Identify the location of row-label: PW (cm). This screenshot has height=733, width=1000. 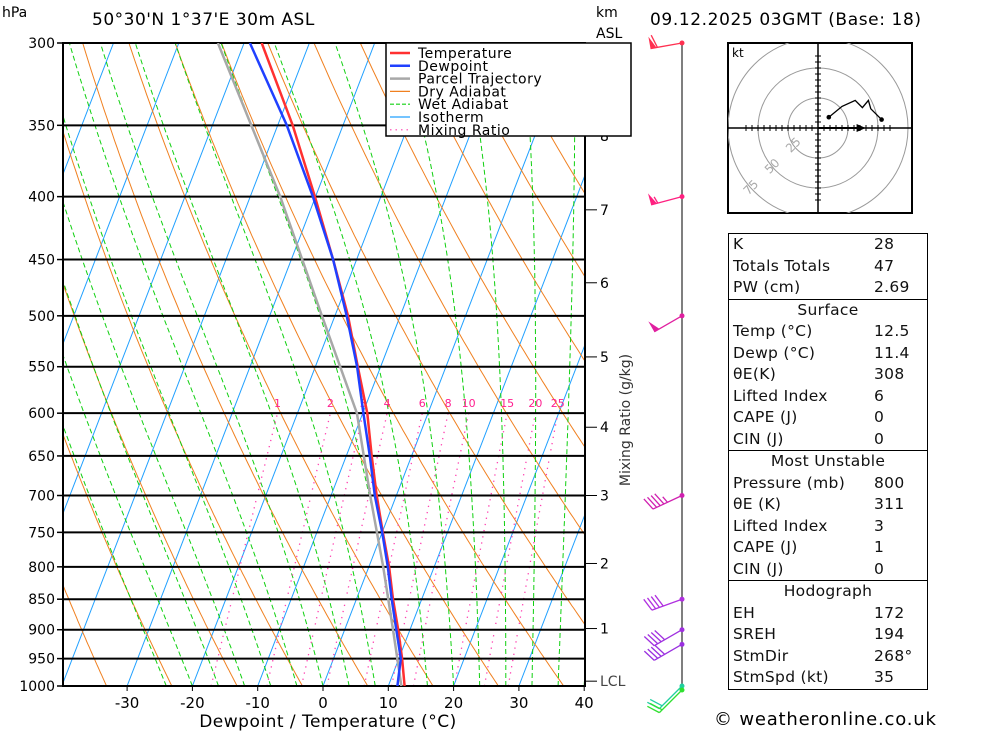
(767, 287).